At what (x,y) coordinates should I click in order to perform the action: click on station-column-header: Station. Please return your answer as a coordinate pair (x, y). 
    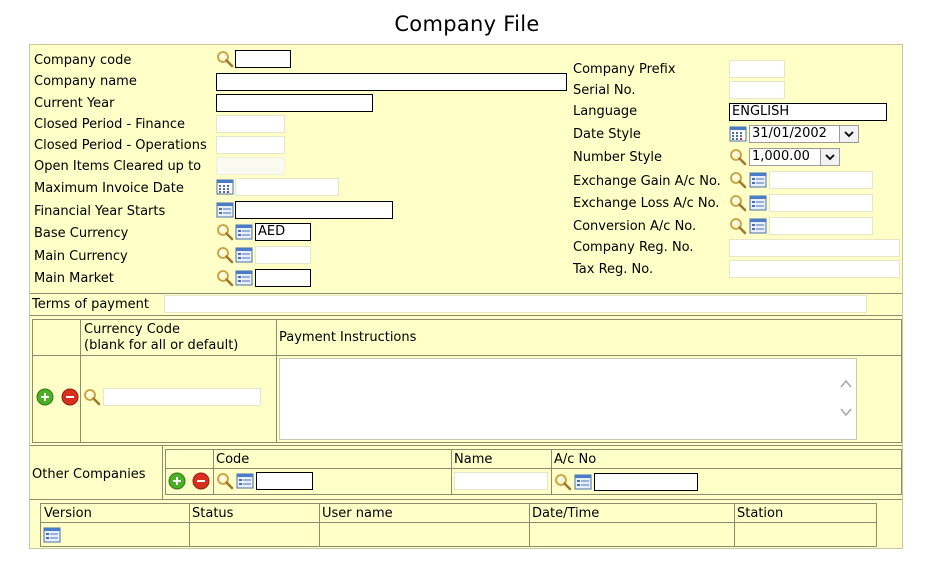
    Looking at the image, I should click on (760, 513).